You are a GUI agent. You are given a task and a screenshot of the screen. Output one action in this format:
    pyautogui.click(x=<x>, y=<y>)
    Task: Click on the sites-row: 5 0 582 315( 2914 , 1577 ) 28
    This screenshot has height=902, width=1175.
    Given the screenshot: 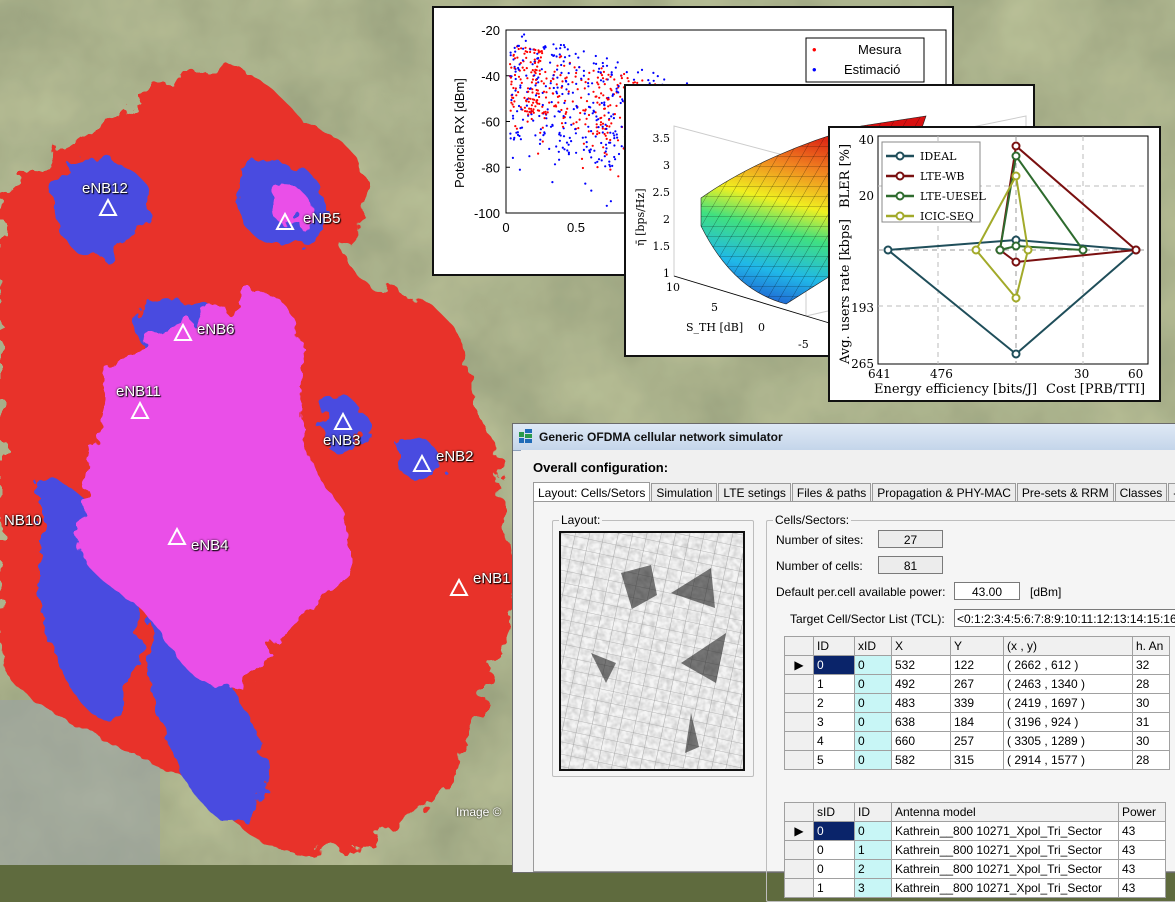 What is the action you would take?
    pyautogui.click(x=977, y=760)
    